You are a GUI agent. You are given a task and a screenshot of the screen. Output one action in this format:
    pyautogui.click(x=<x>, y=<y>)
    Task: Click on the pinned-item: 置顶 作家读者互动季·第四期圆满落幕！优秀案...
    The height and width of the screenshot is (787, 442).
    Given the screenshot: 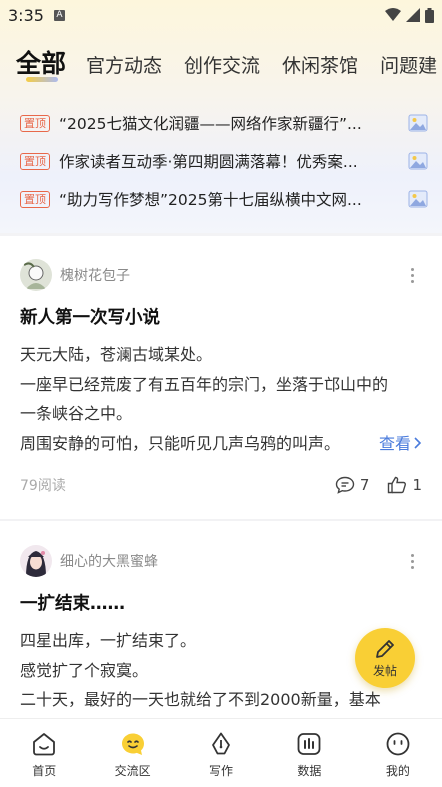 What is the action you would take?
    pyautogui.click(x=221, y=161)
    